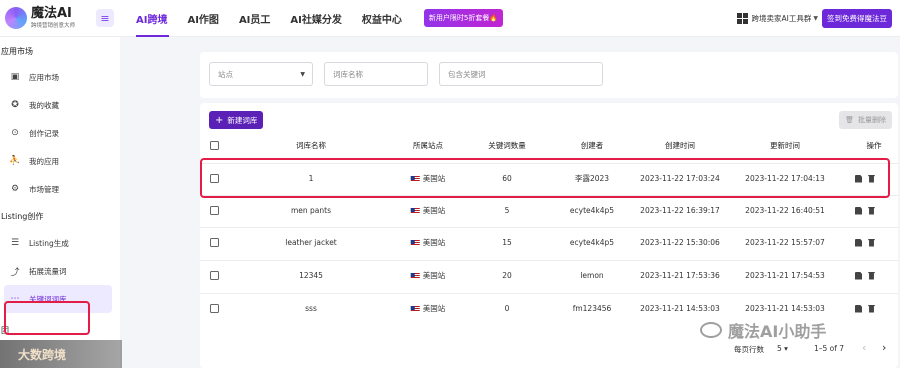 The height and width of the screenshot is (368, 900). What do you see at coordinates (256, 18) in the screenshot?
I see `nav-ai-staff: AI员工` at bounding box center [256, 18].